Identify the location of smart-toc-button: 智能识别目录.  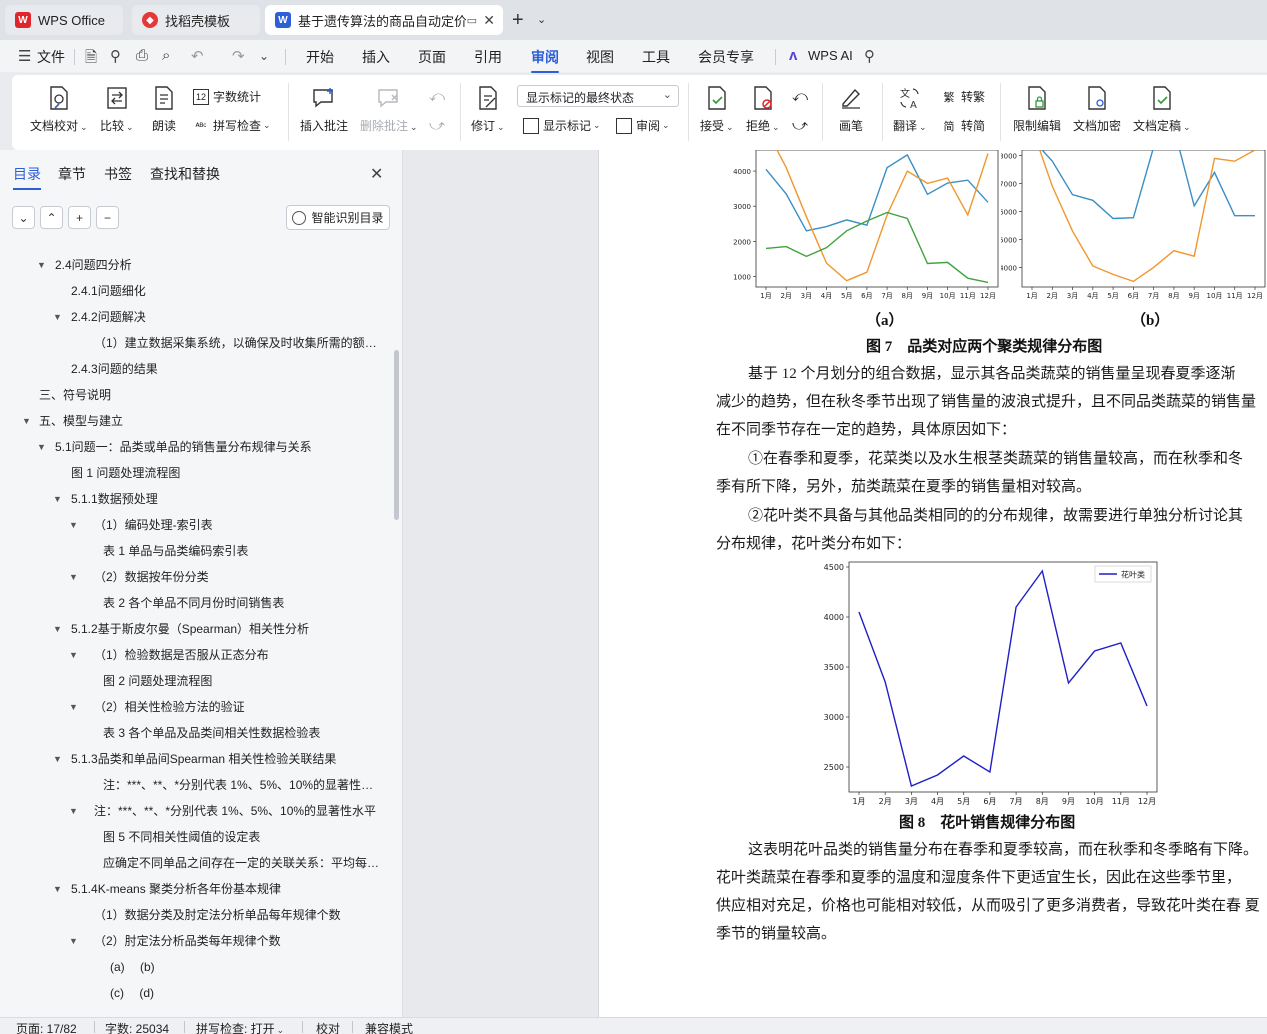
(338, 217).